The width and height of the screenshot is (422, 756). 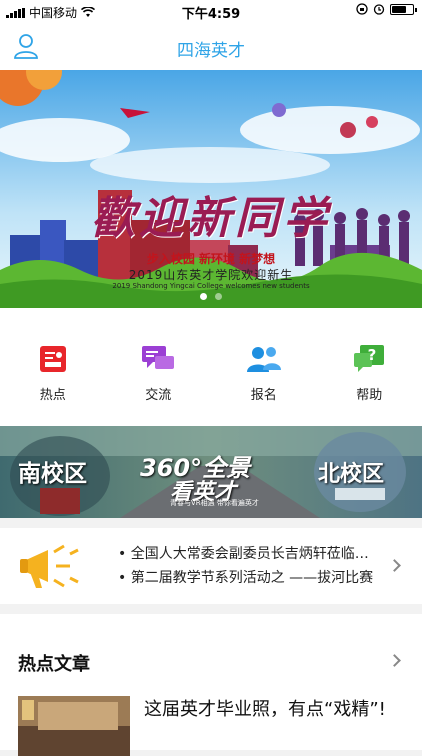 I want to click on status-bar: 中国移动 下午4:59, so click(x=211, y=11).